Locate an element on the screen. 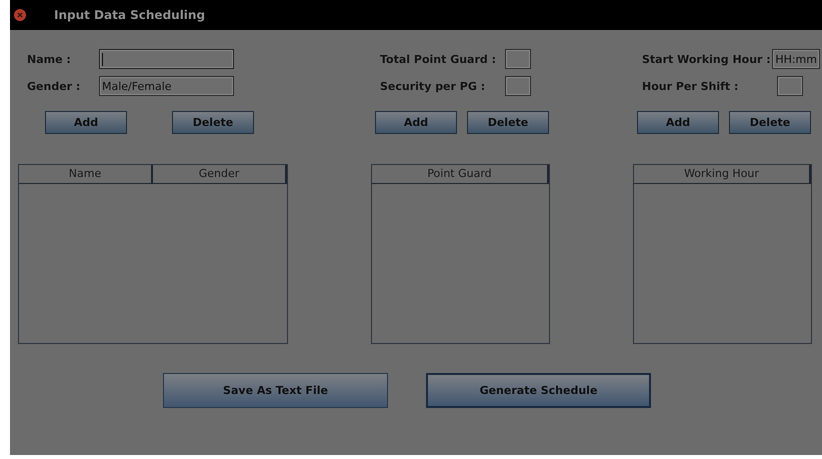 The image size is (822, 459). action-button: Save As Text File is located at coordinates (275, 390).